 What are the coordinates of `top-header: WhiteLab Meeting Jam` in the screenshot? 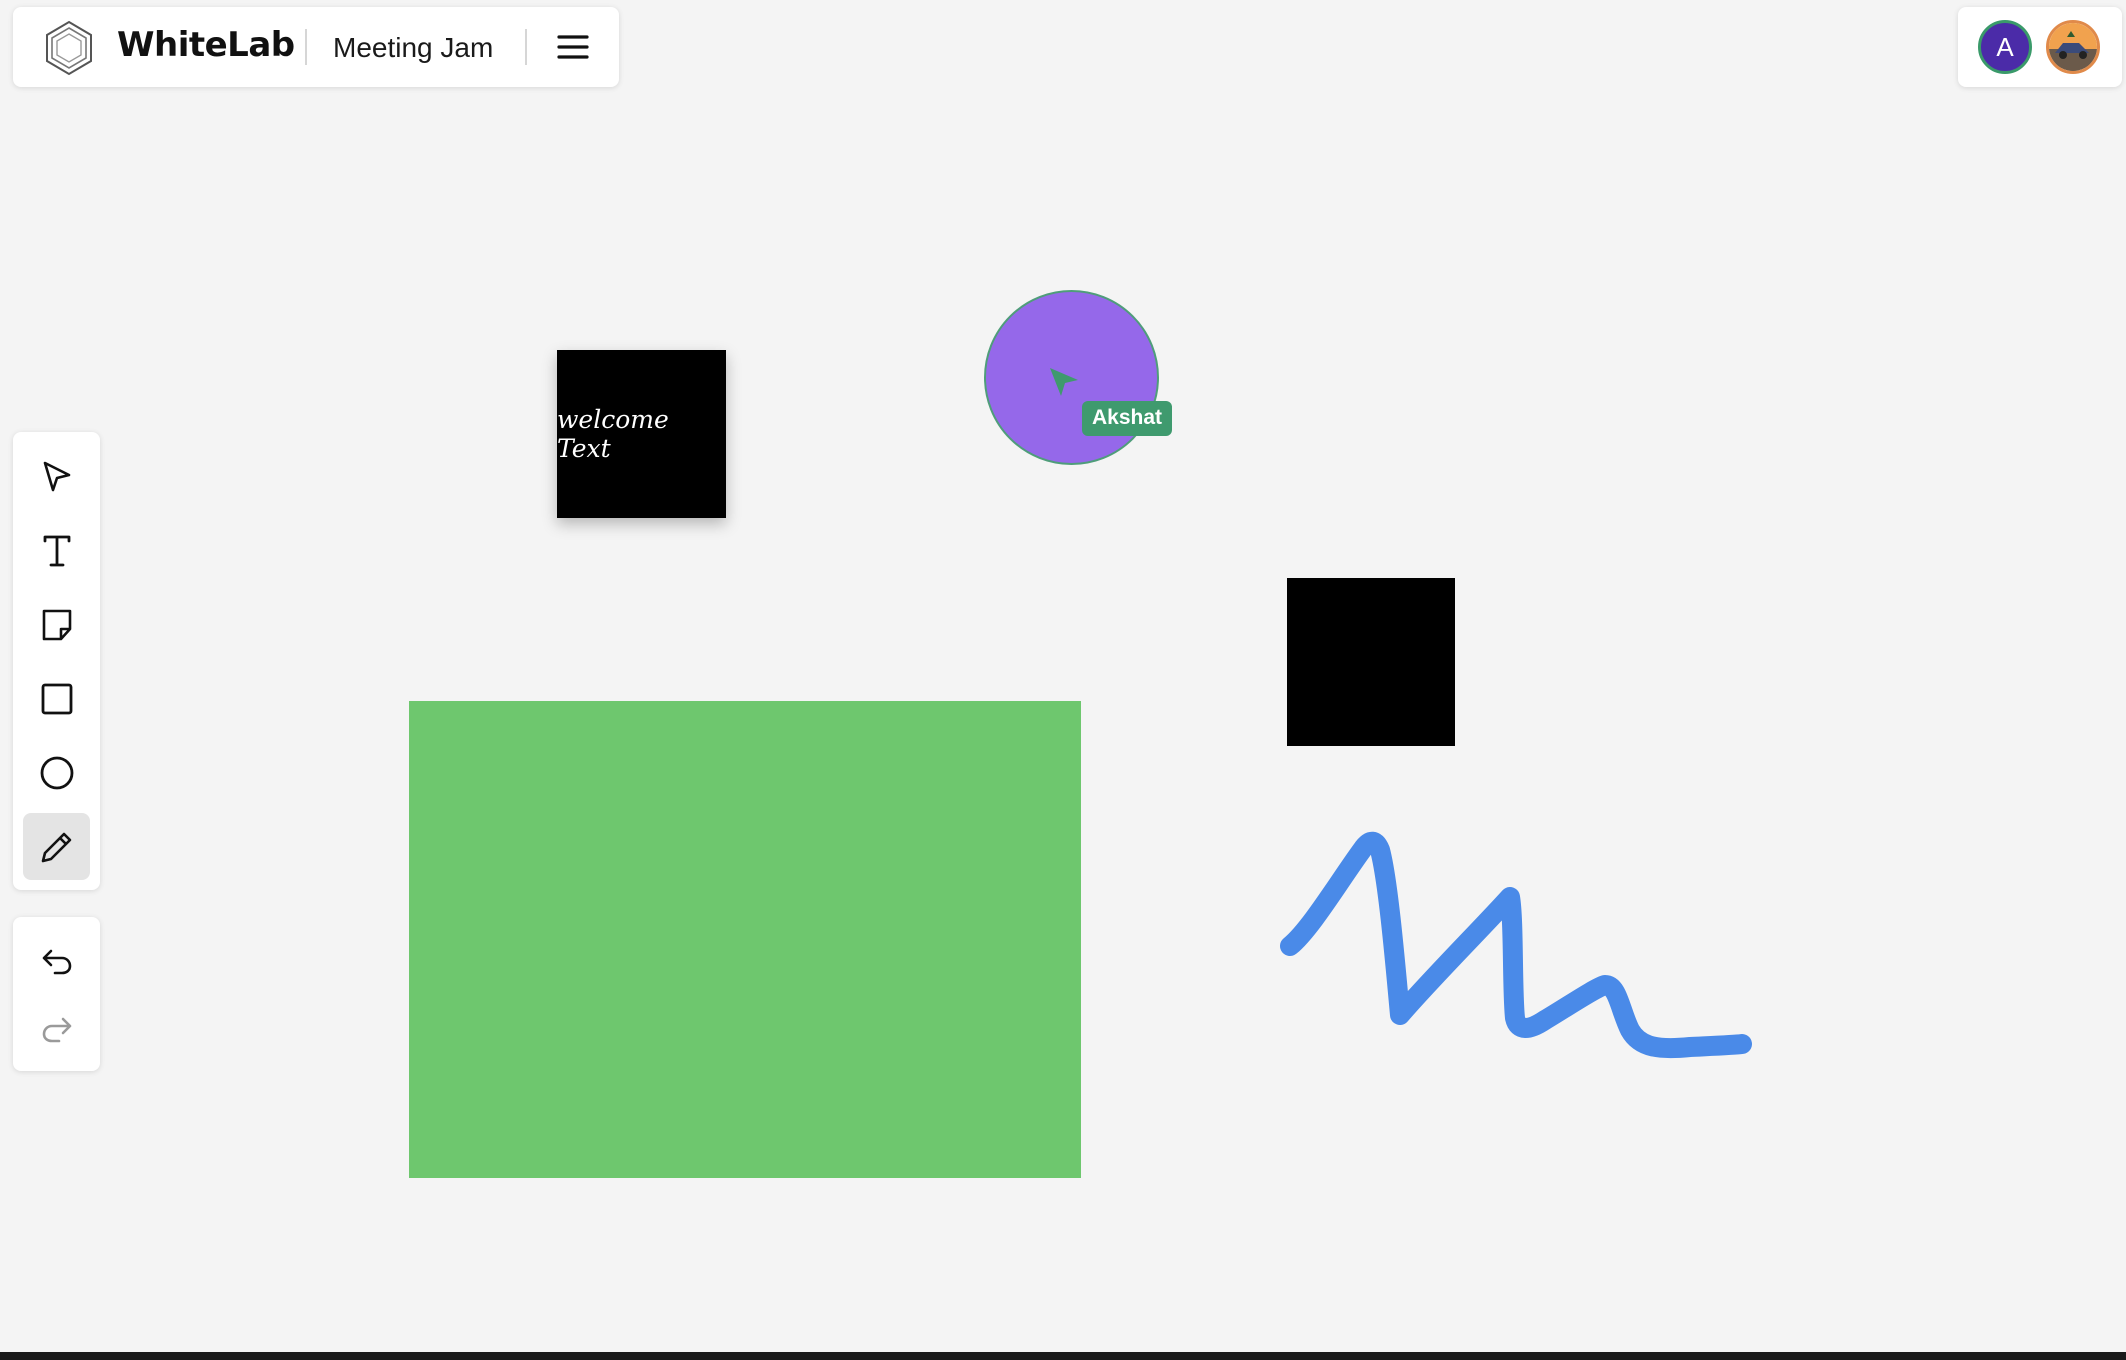 It's located at (316, 47).